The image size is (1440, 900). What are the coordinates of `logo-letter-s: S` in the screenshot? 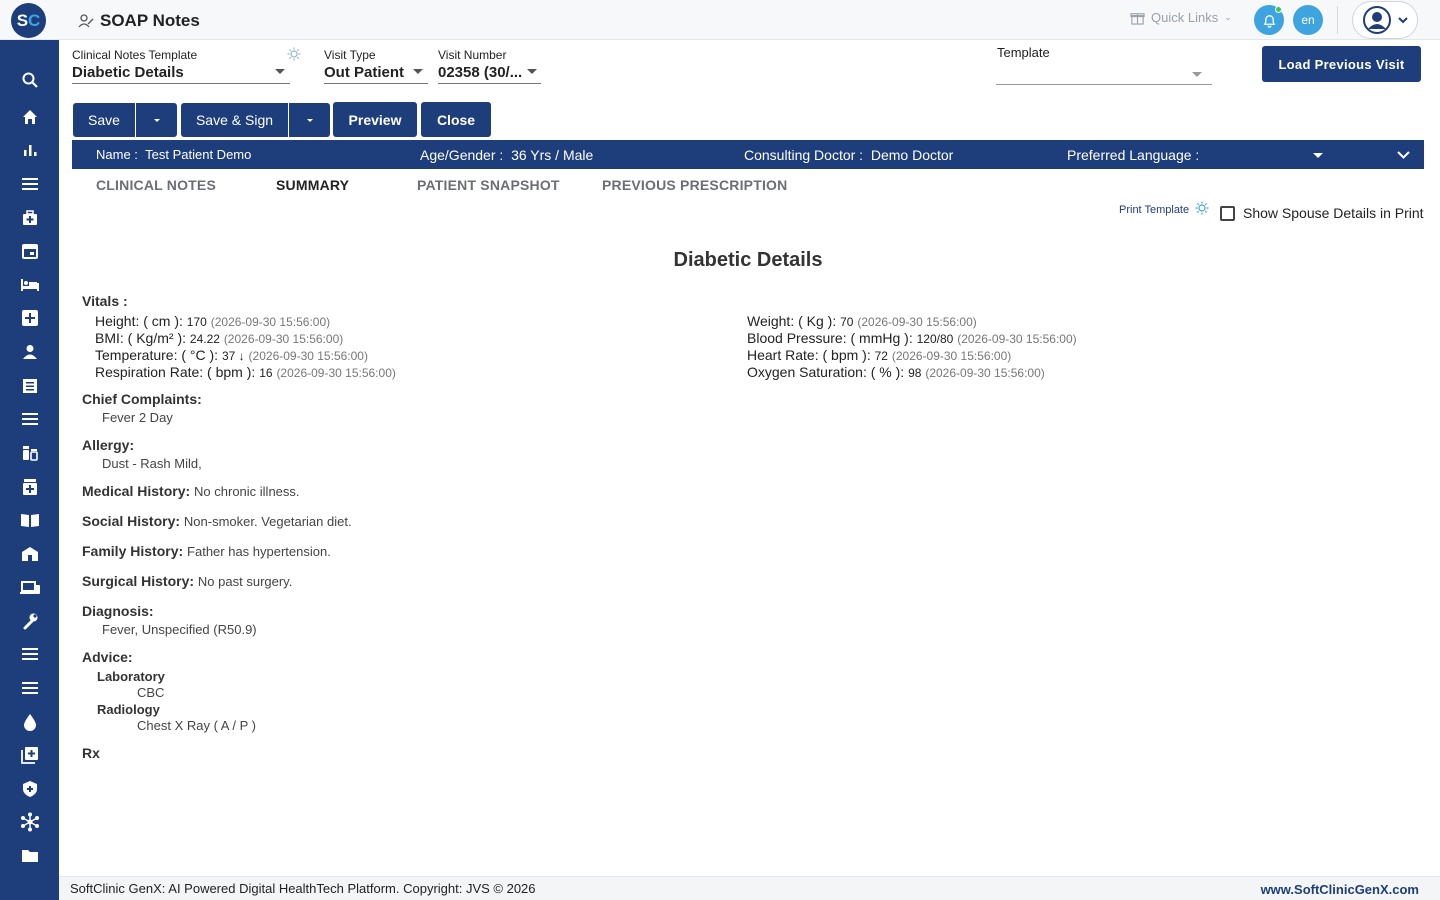 It's located at (22, 20).